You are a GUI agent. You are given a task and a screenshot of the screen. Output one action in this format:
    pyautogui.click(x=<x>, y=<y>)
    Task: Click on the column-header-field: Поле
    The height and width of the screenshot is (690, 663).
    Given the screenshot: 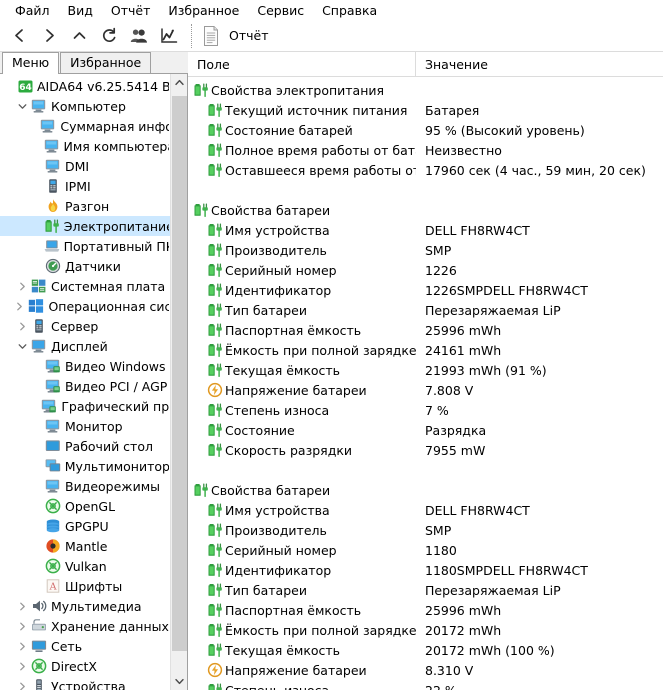 What is the action you would take?
    pyautogui.click(x=302, y=64)
    